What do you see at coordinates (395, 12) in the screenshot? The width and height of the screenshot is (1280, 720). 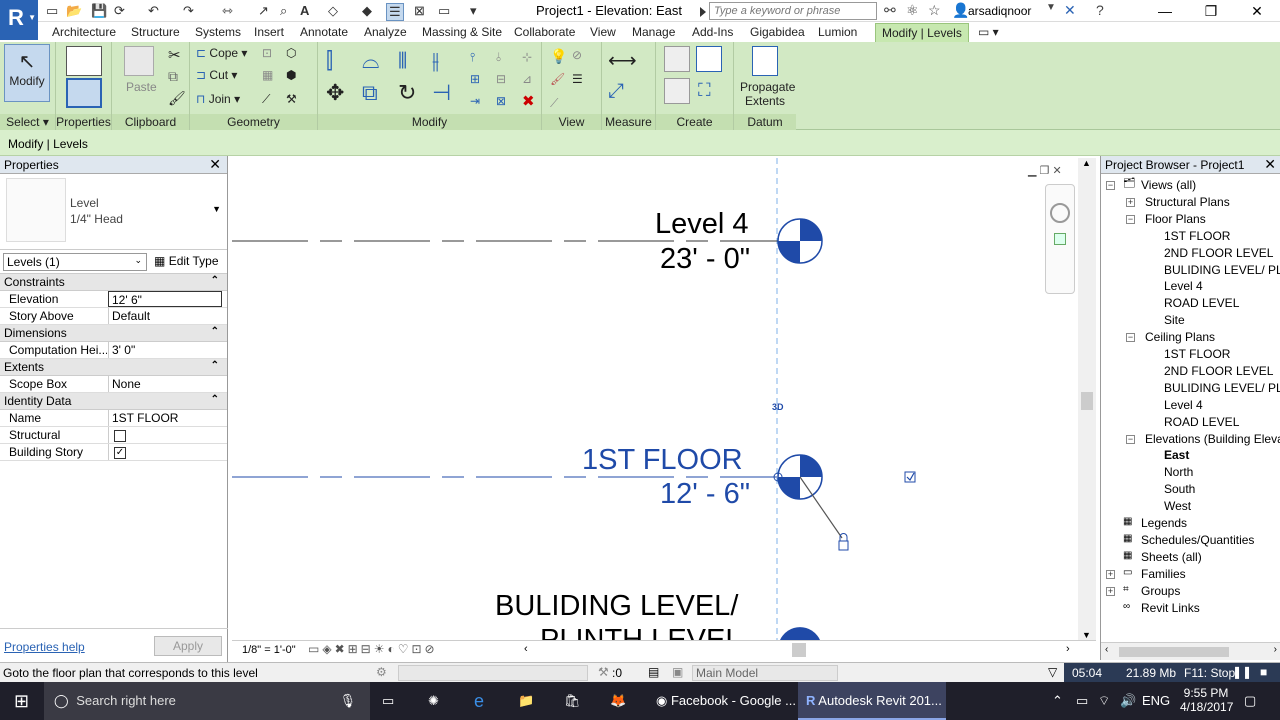 I see `thin-lines-icon: ☰` at bounding box center [395, 12].